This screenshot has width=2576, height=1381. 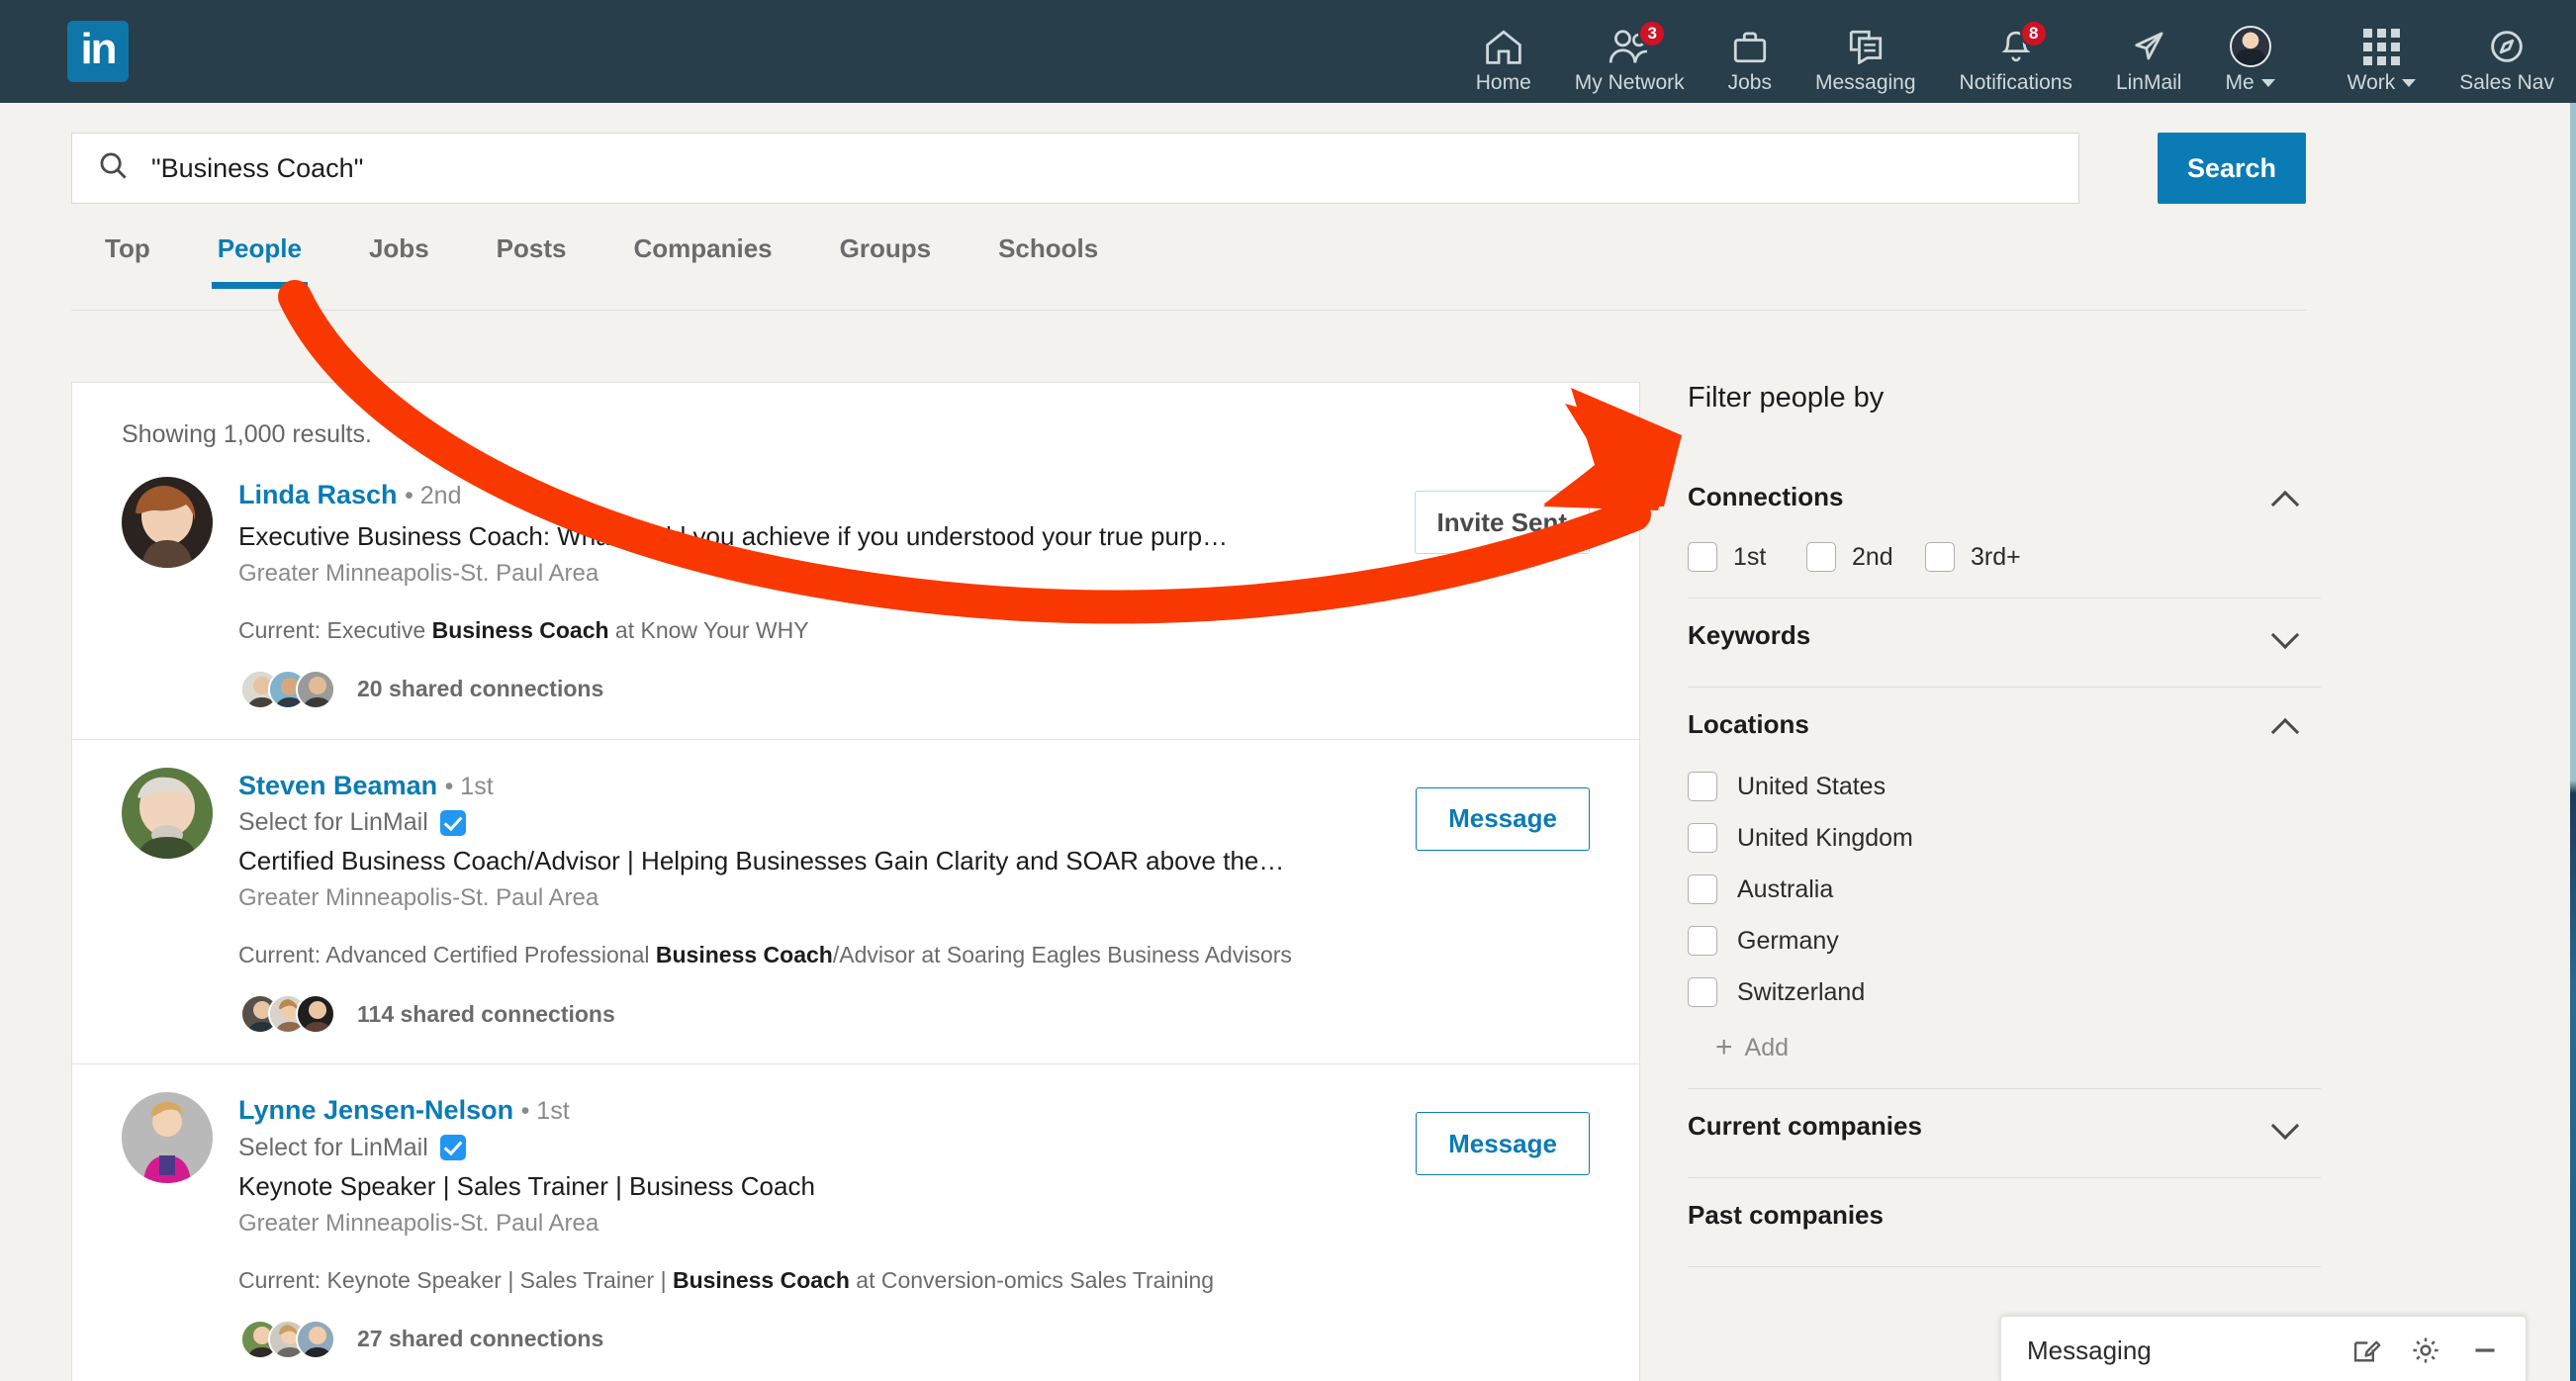 What do you see at coordinates (1812, 786) in the screenshot?
I see `filter-option-label: United States` at bounding box center [1812, 786].